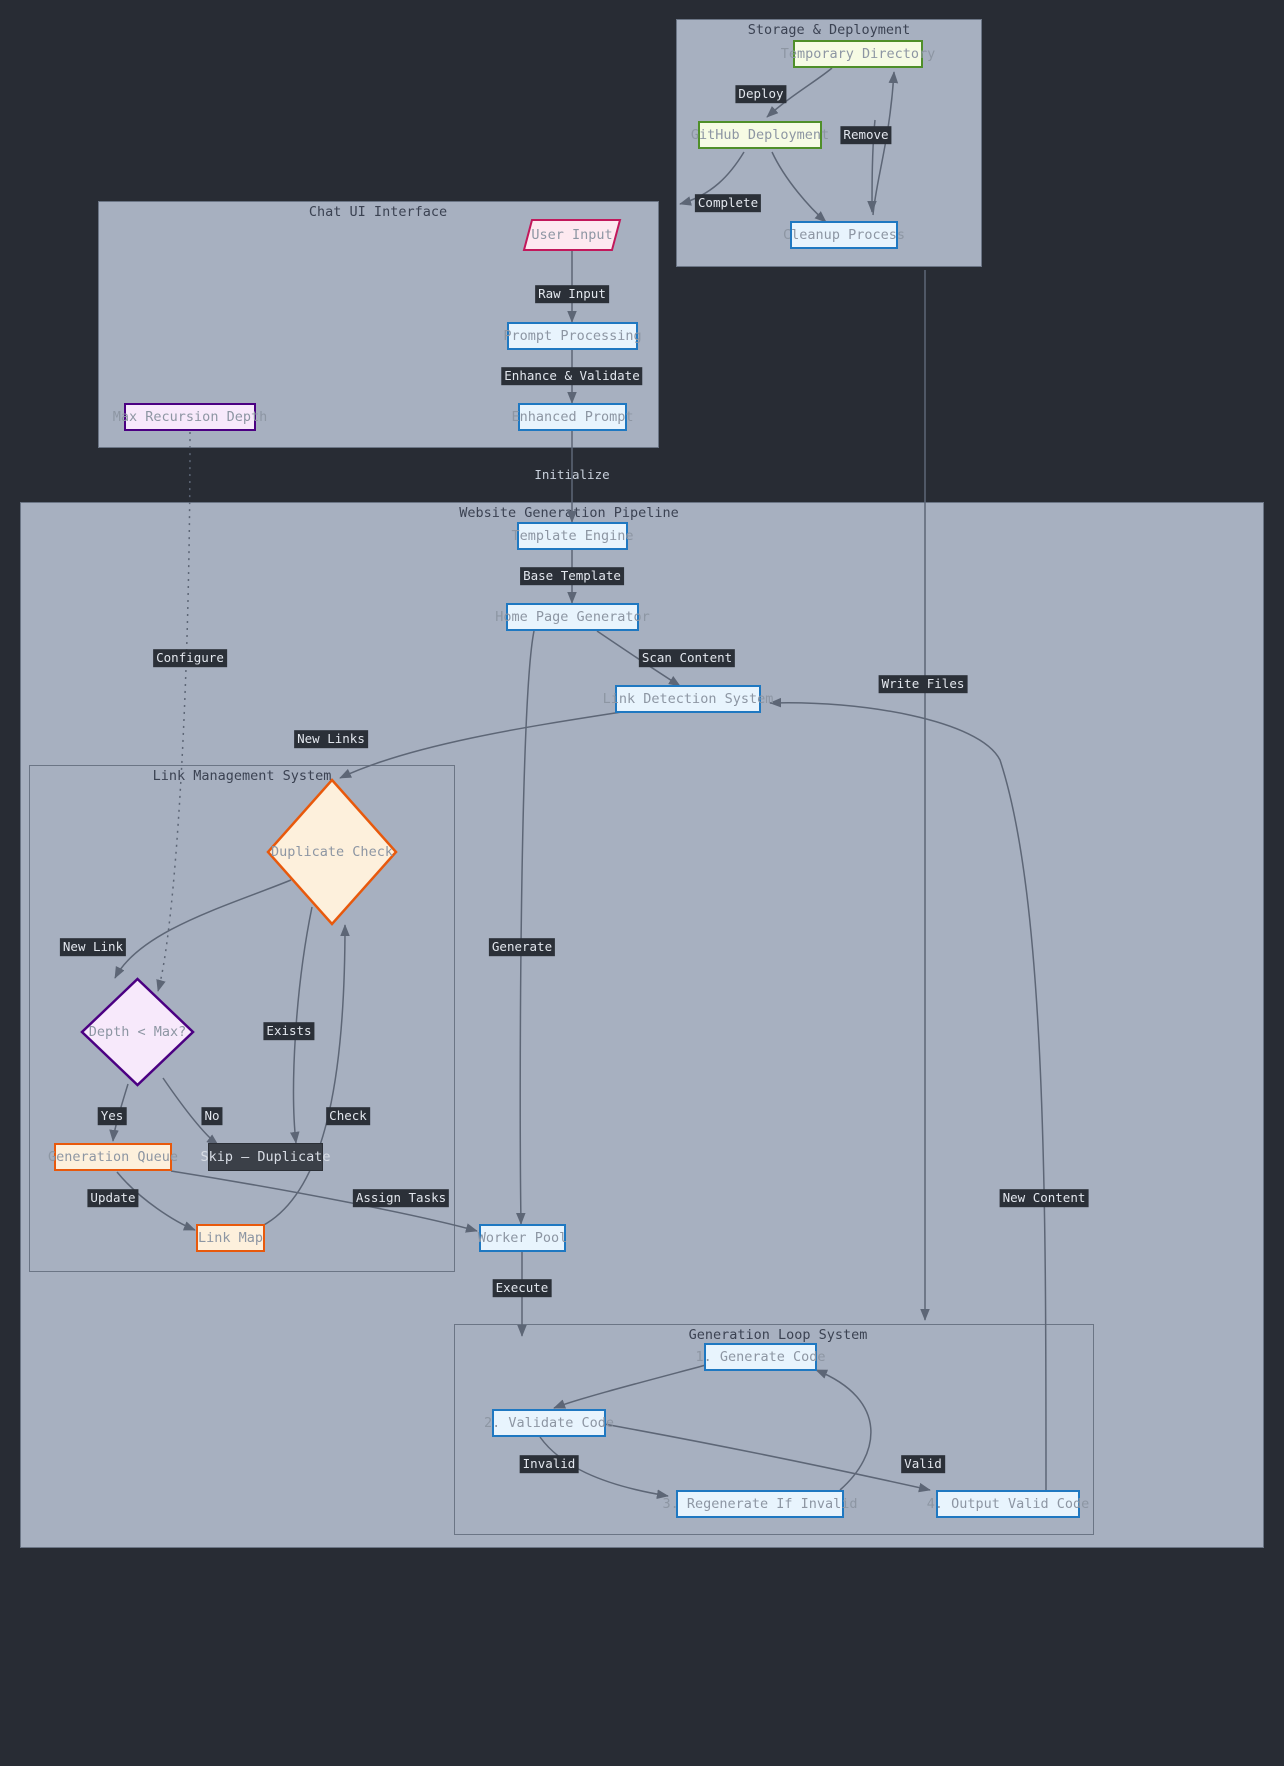 Image resolution: width=1284 pixels, height=1766 pixels. Describe the element at coordinates (866, 135) in the screenshot. I see `edge-label-remove: Remove` at that location.